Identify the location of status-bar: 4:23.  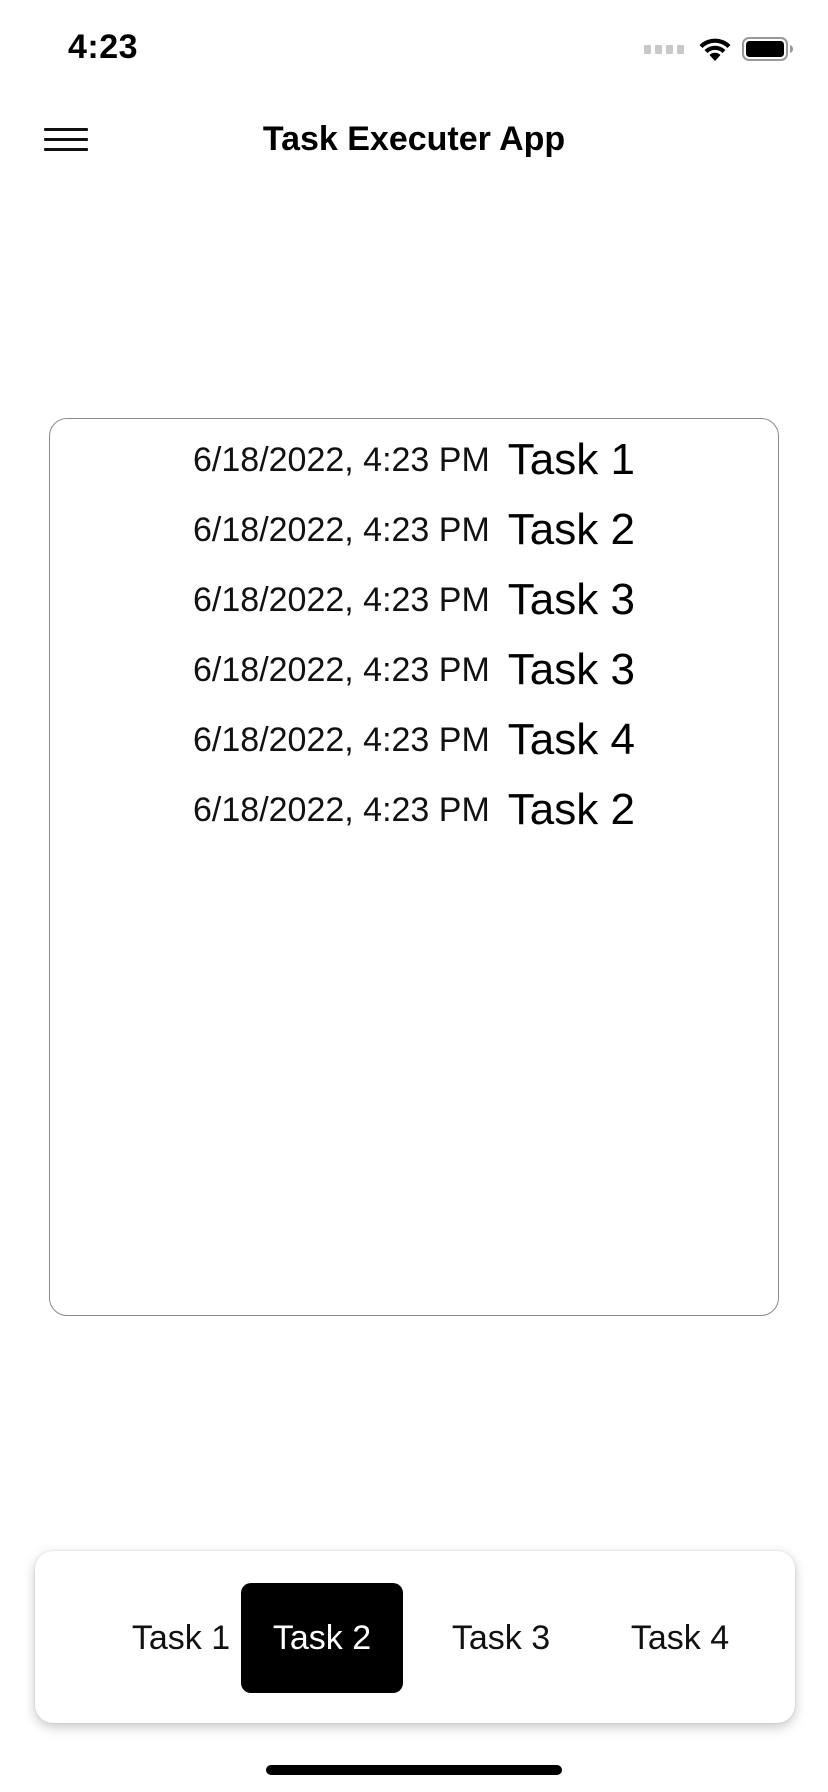
(414, 50).